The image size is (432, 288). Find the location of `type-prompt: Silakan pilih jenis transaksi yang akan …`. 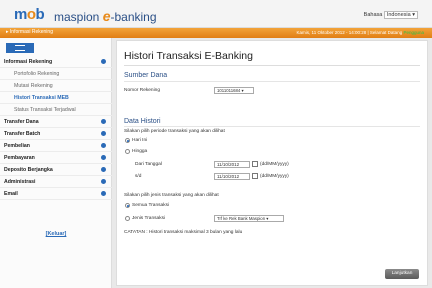

type-prompt: Silakan pilih jenis transaksi yang akan … is located at coordinates (171, 195).